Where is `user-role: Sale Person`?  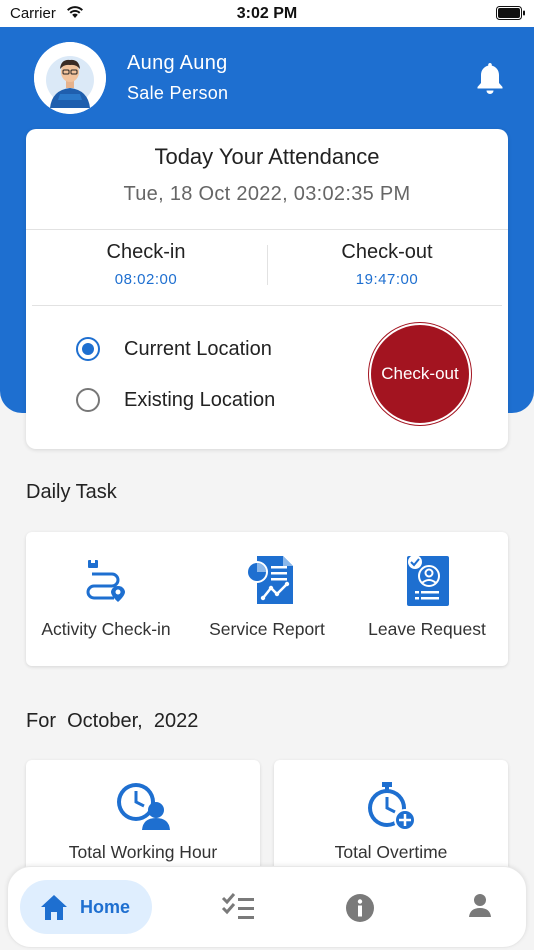
user-role: Sale Person is located at coordinates (178, 93).